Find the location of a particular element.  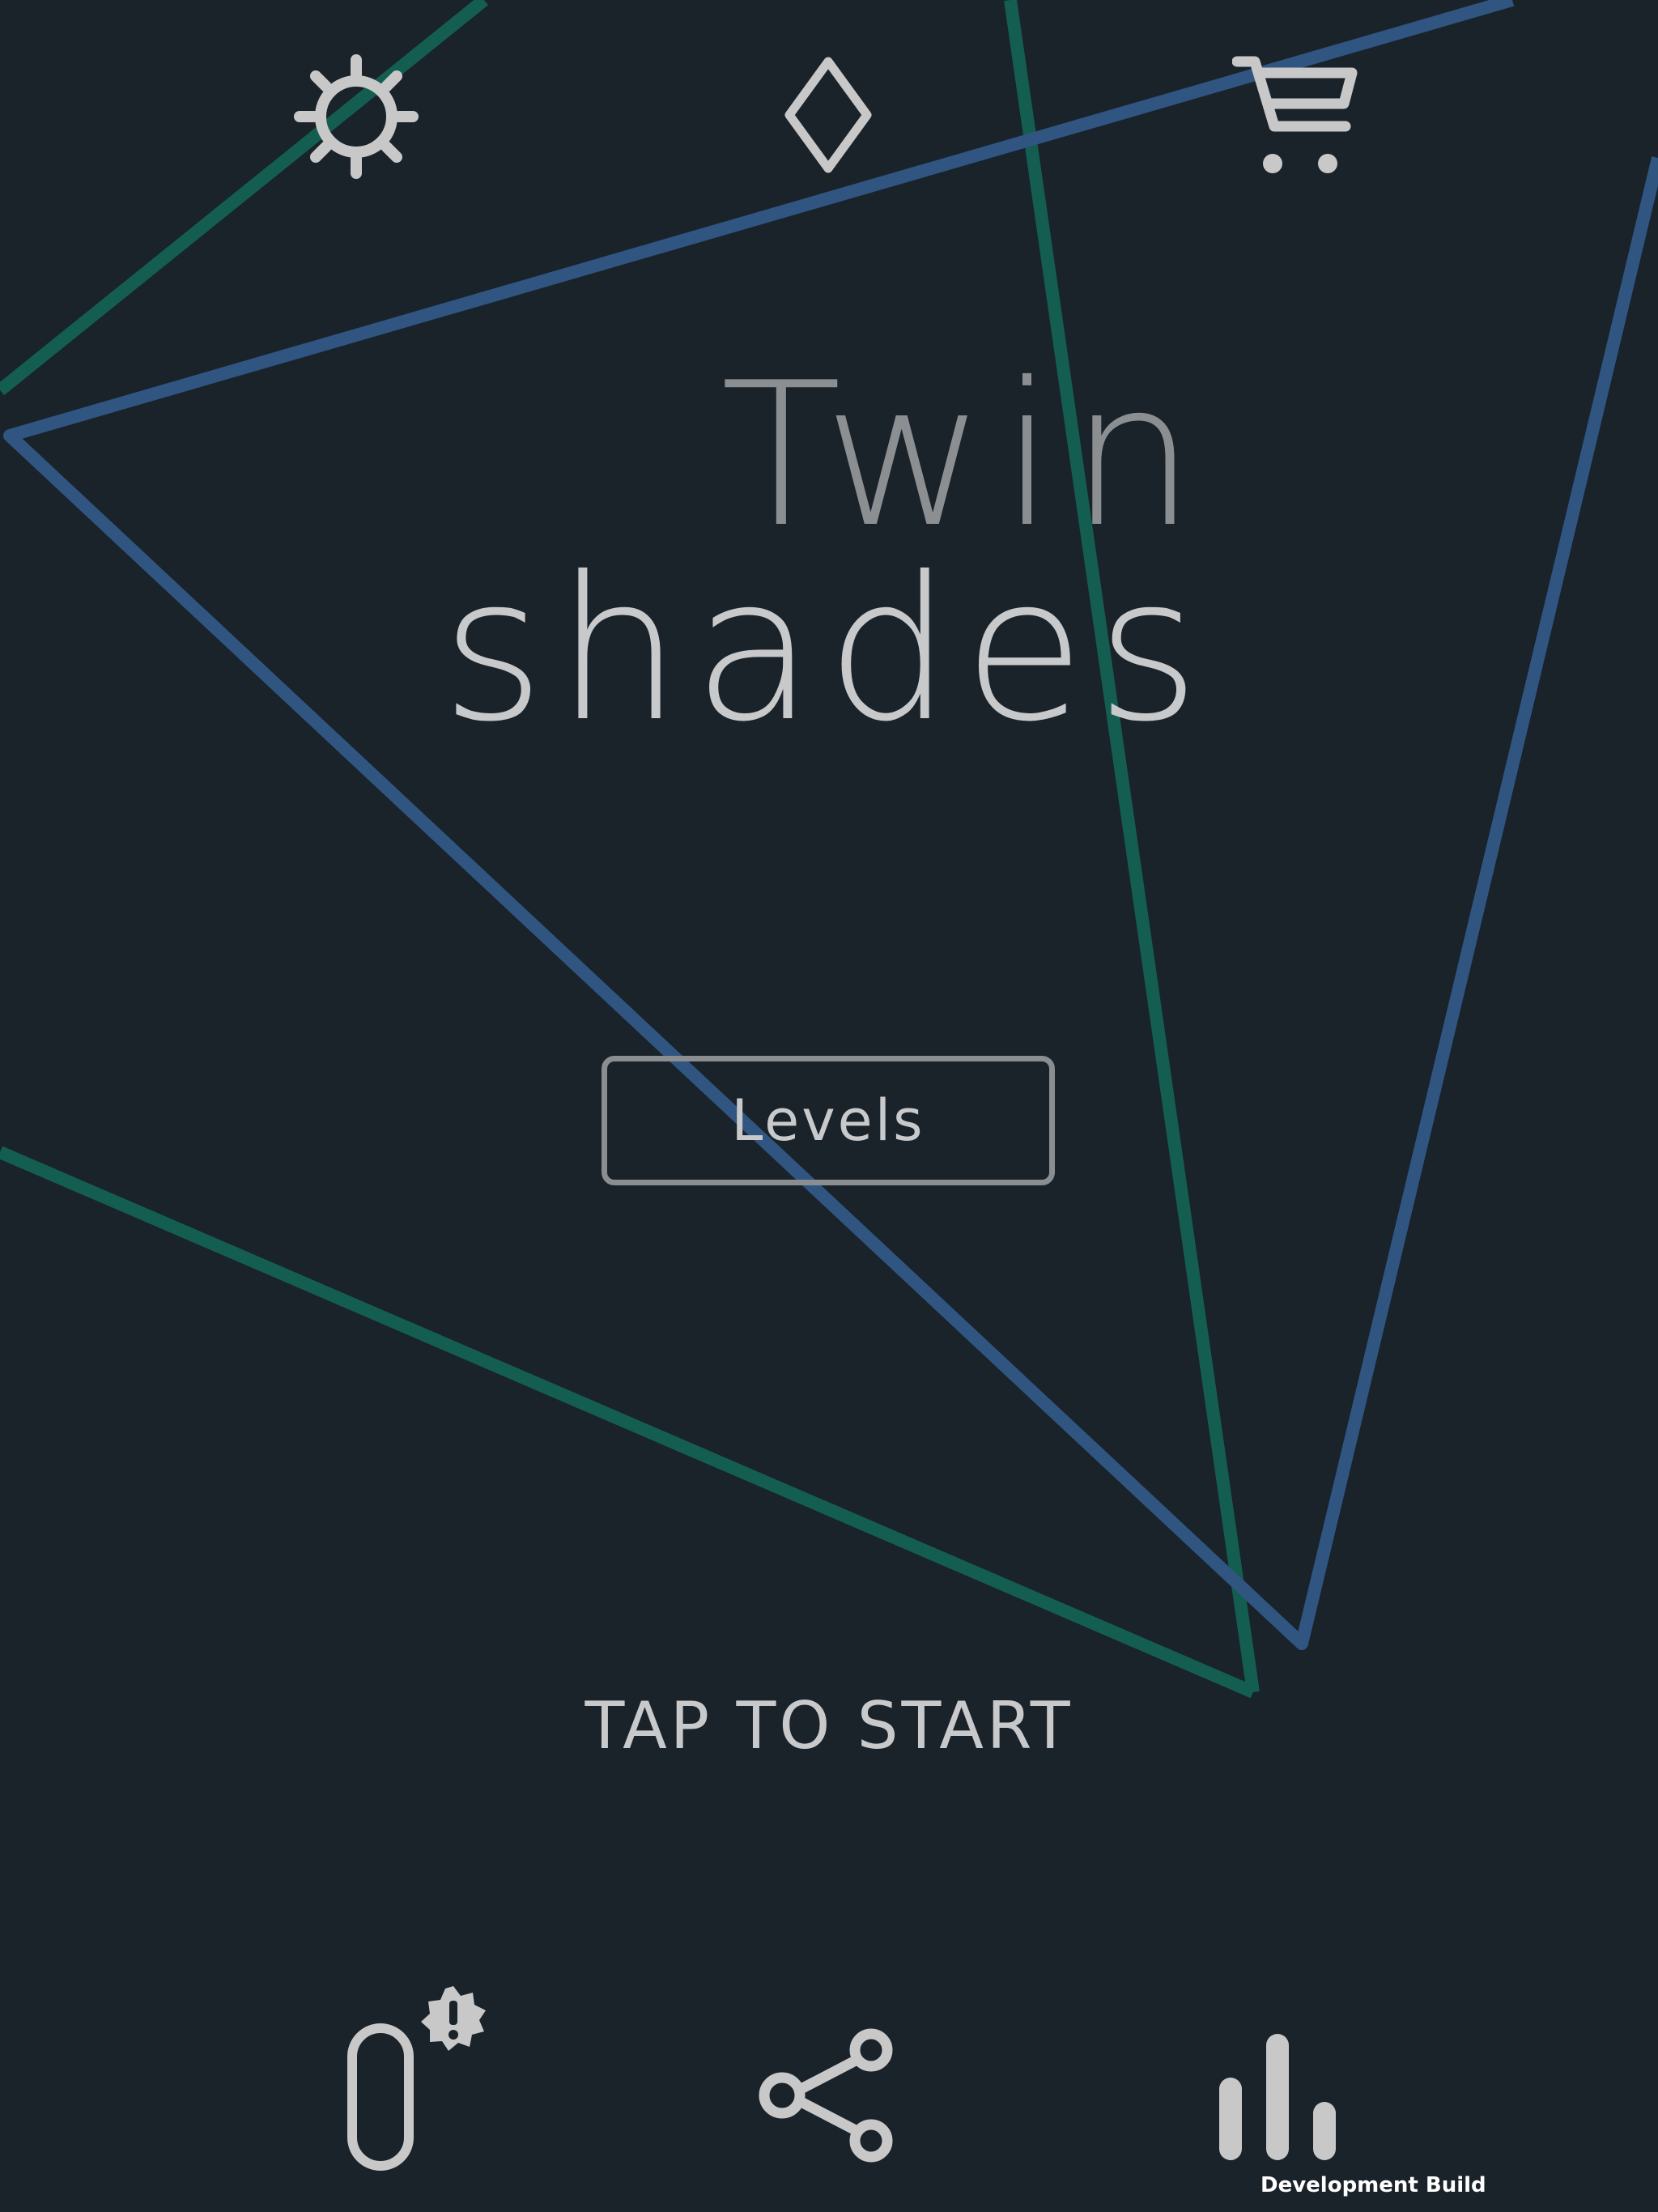

development-build-label: Development Build is located at coordinates (1373, 2185).